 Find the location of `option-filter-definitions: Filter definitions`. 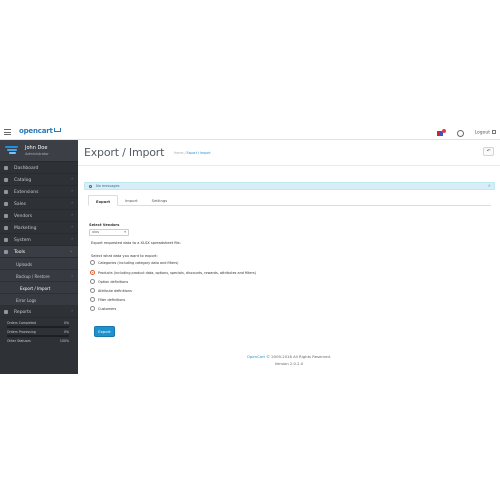

option-filter-definitions: Filter definitions is located at coordinates (107, 299).